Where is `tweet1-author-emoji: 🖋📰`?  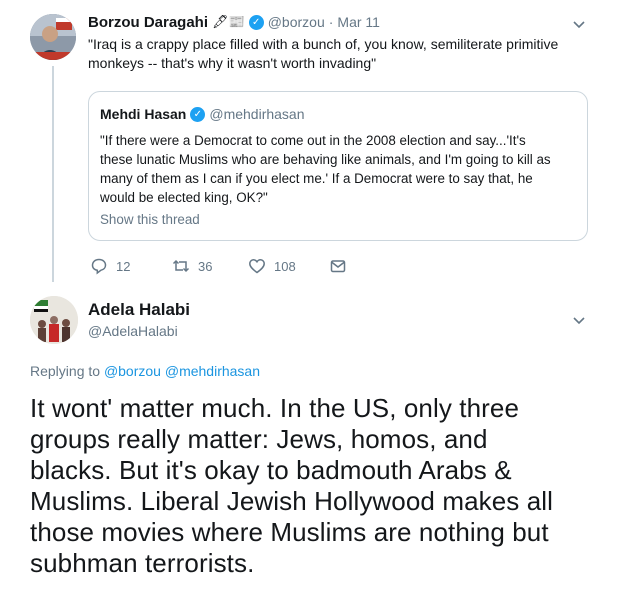 tweet1-author-emoji: 🖋📰 is located at coordinates (228, 21).